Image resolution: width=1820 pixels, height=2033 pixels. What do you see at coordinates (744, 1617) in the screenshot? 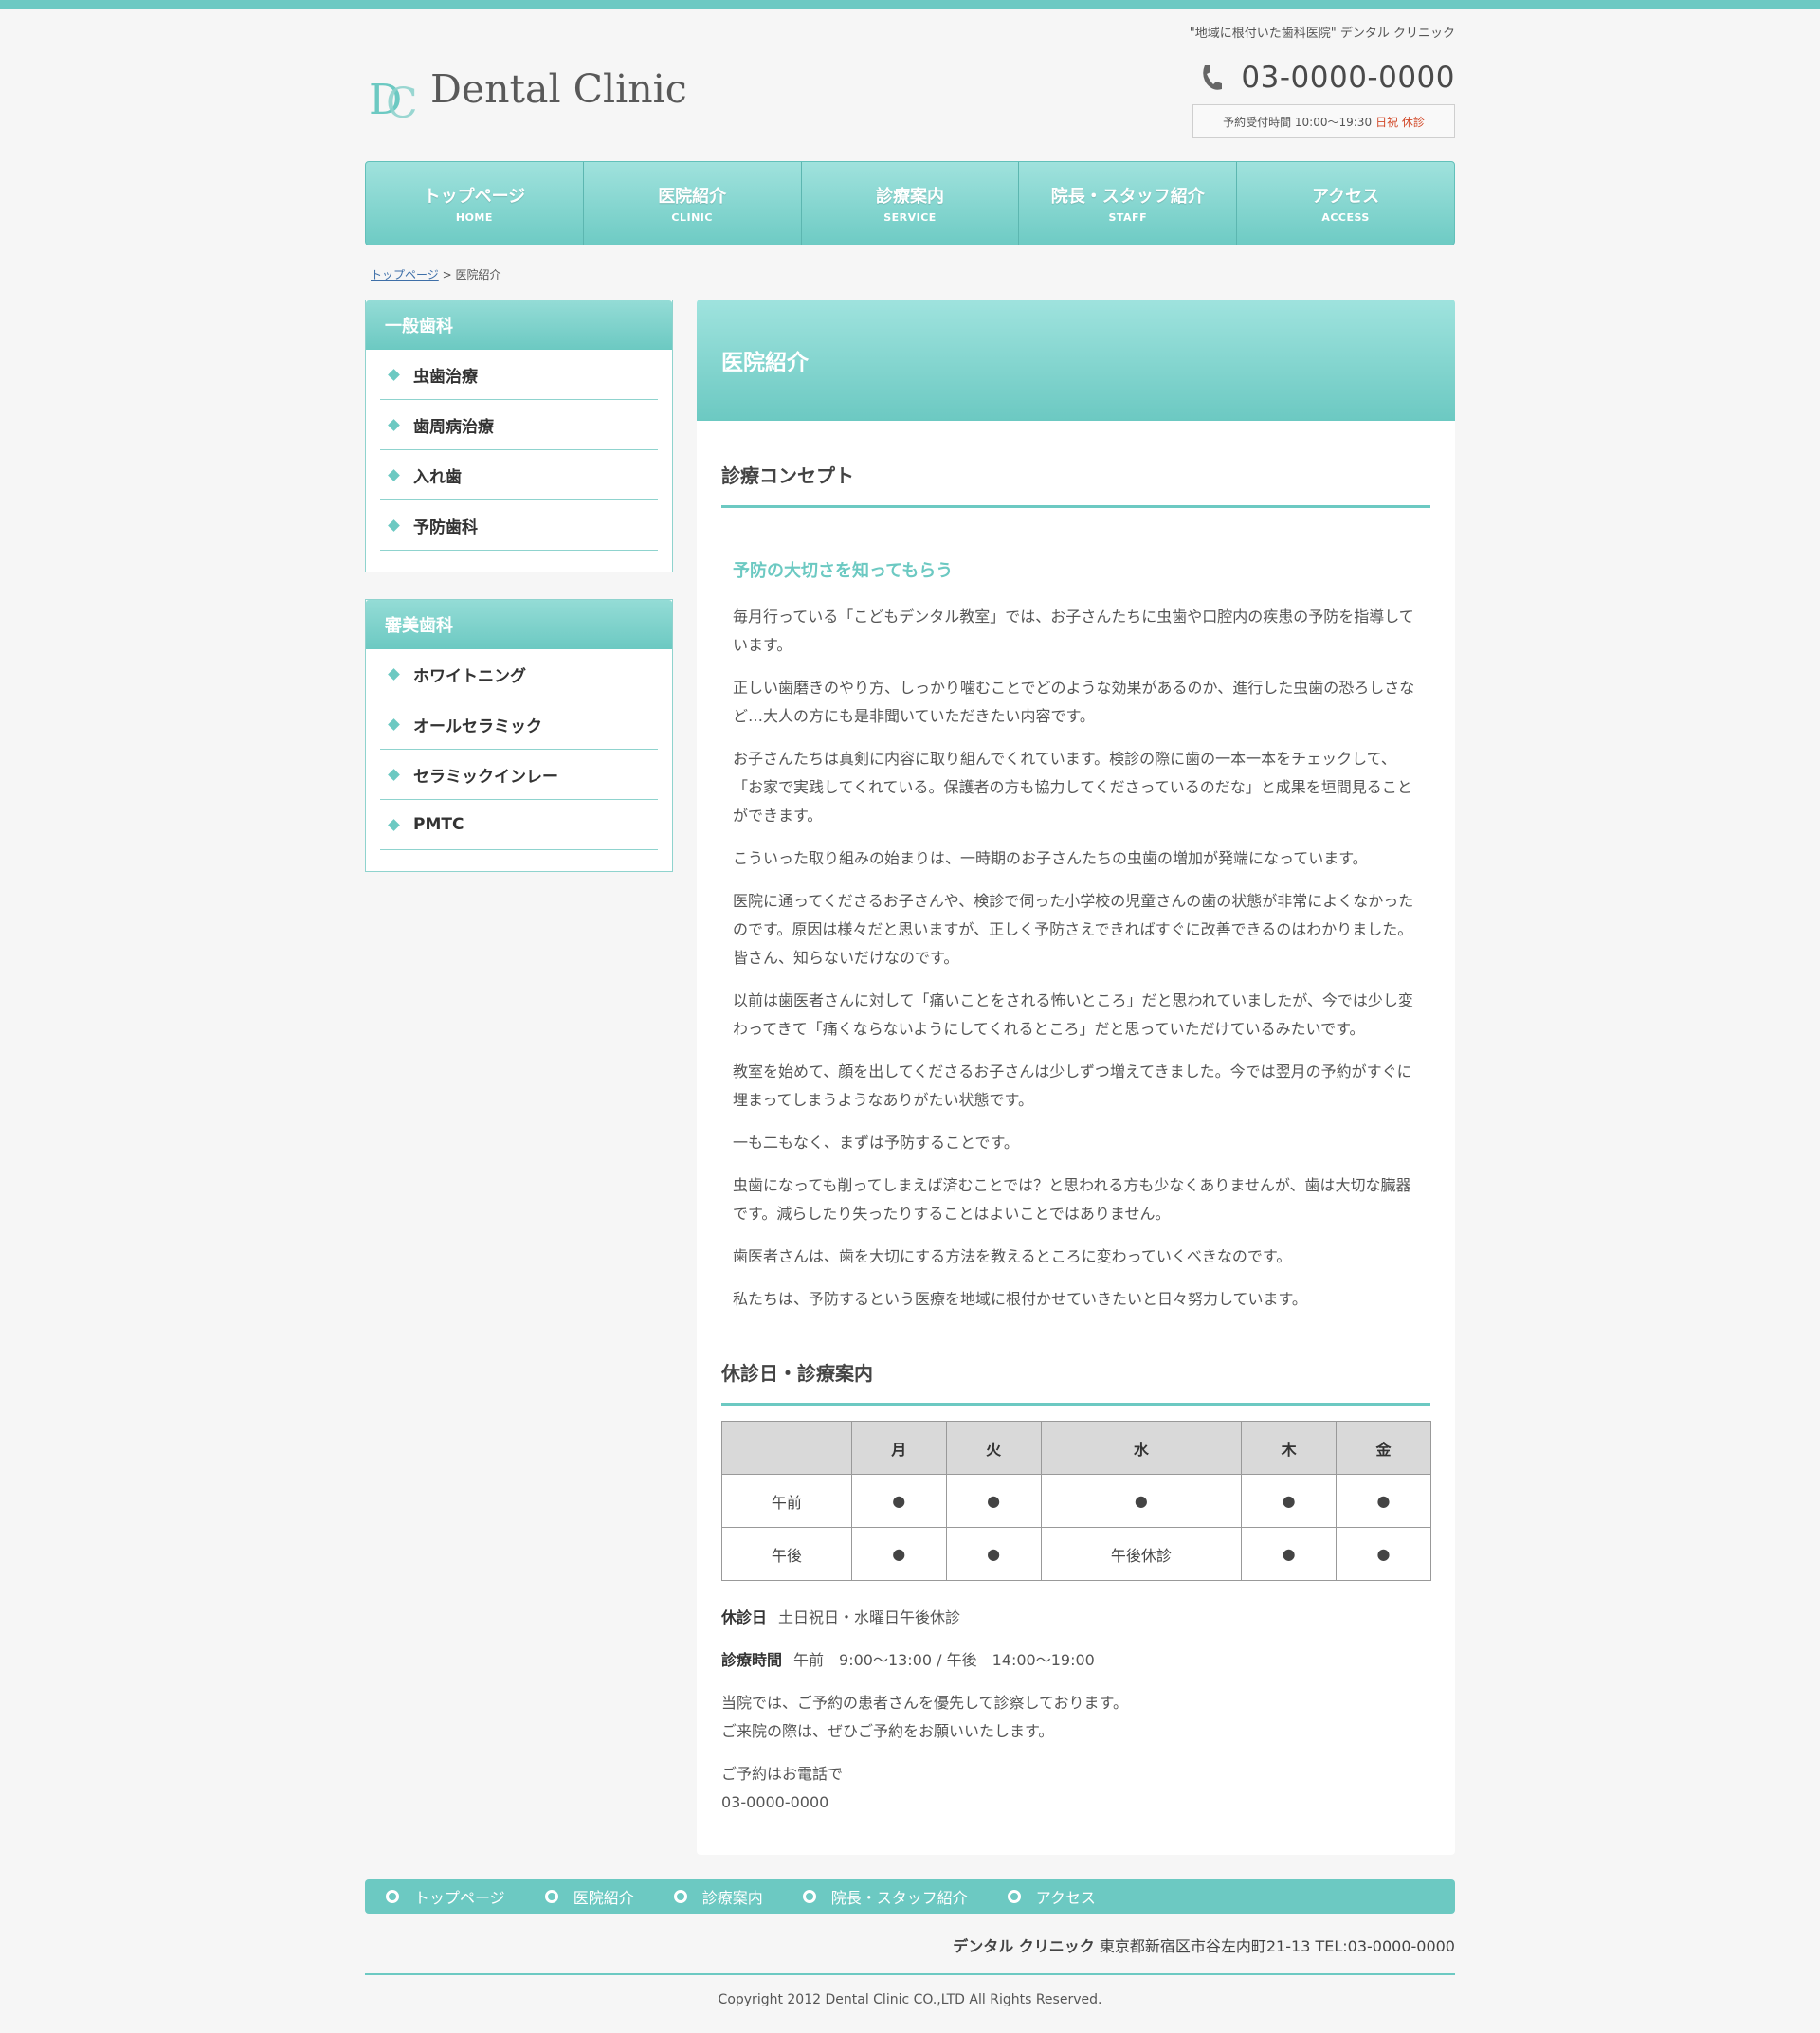
I see `closed-days-label: 休診日` at bounding box center [744, 1617].